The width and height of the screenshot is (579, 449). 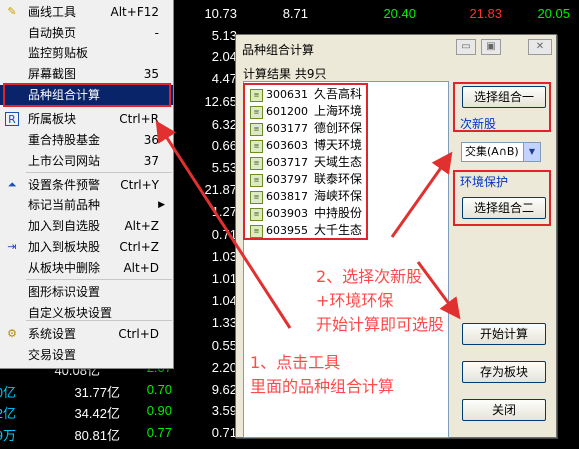 I want to click on grid-cell: 00亿, so click(x=8, y=392).